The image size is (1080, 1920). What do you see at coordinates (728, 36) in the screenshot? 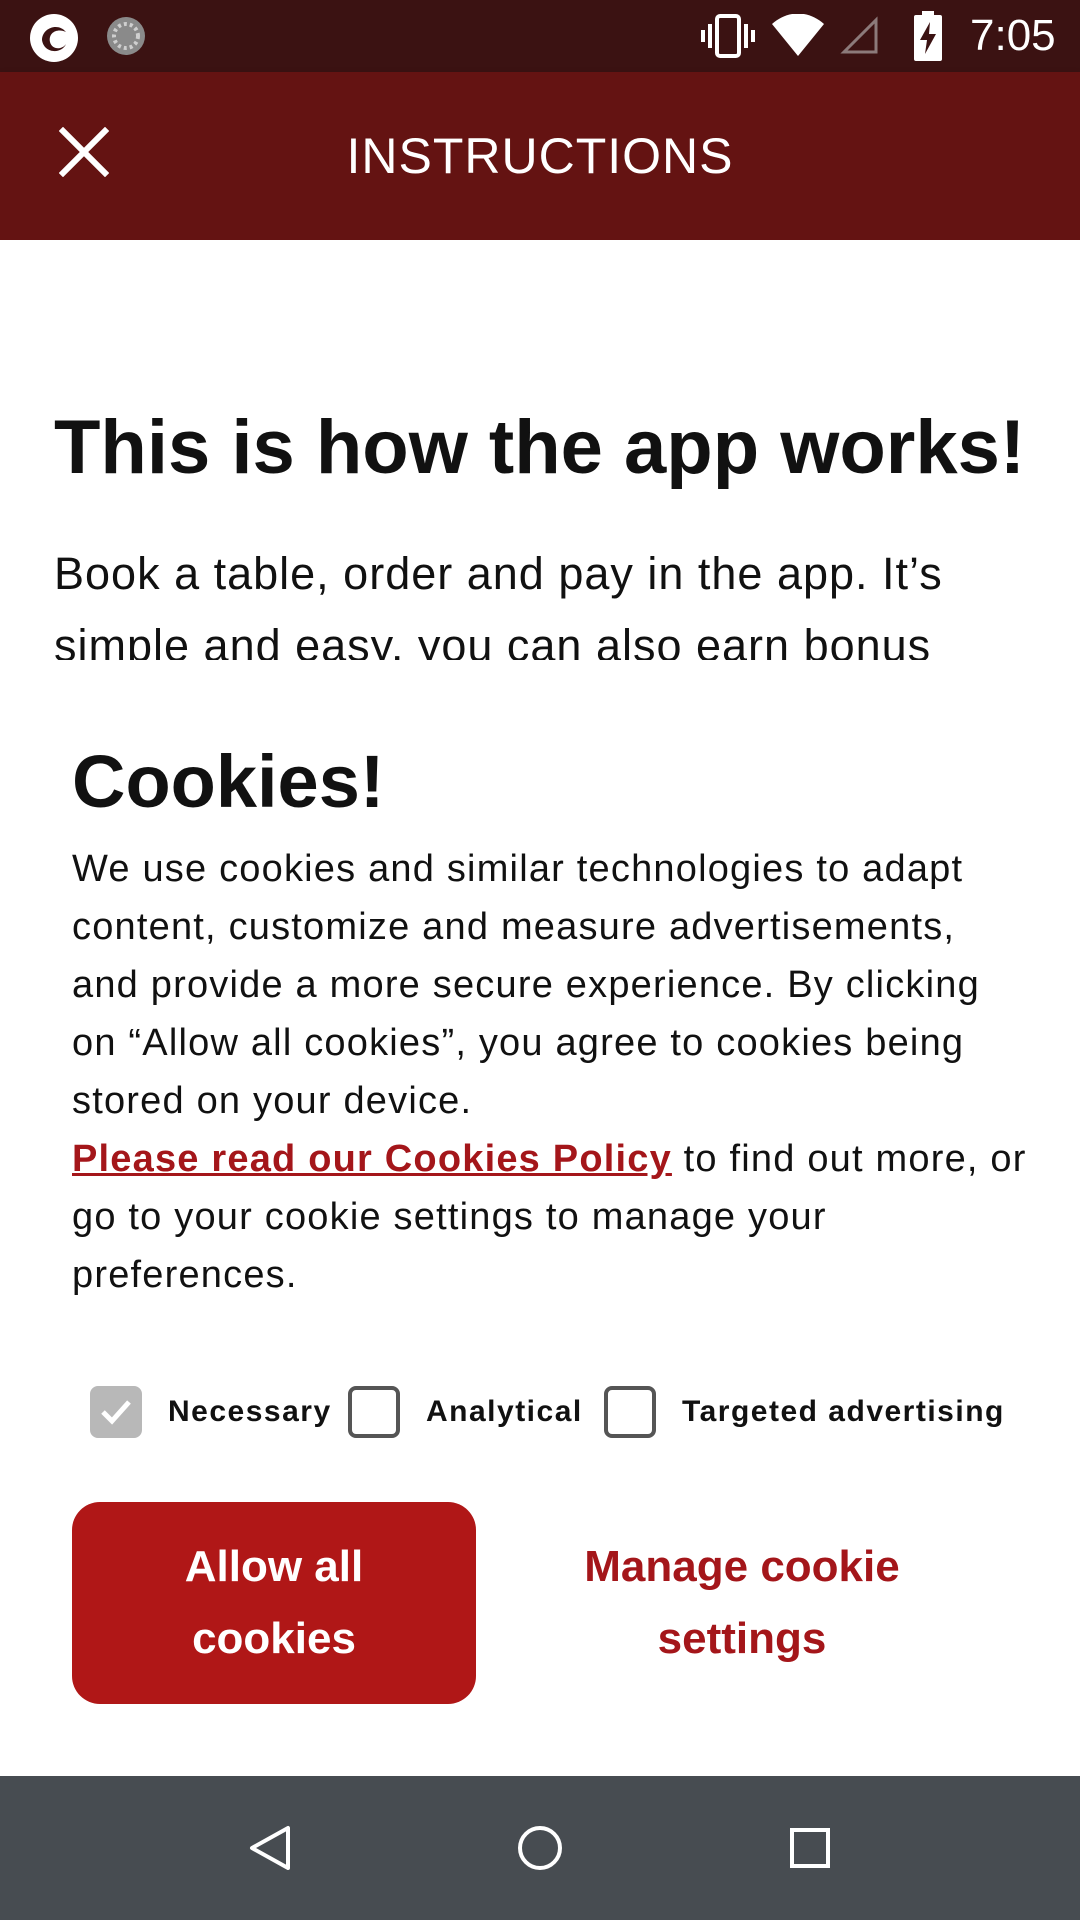
I see `vibrate-icon` at bounding box center [728, 36].